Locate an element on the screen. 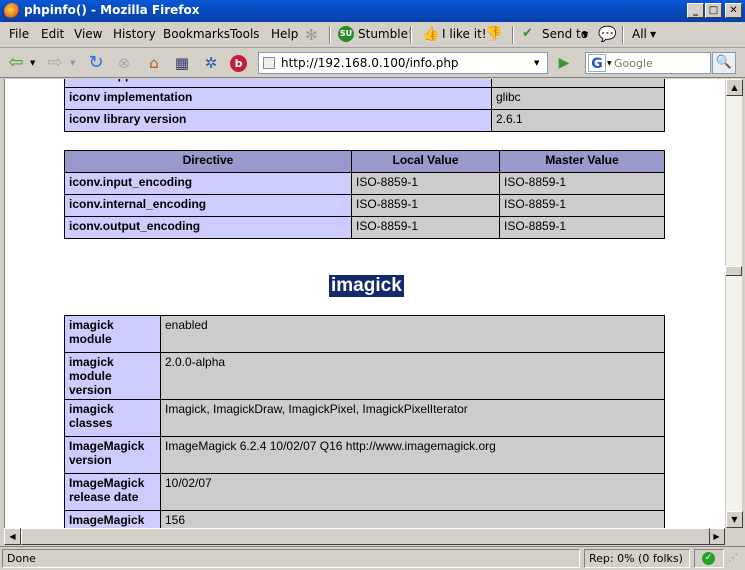 Image resolution: width=745 pixels, height=570 pixels. table-label-cell: ImageMagick release date is located at coordinates (112, 492).